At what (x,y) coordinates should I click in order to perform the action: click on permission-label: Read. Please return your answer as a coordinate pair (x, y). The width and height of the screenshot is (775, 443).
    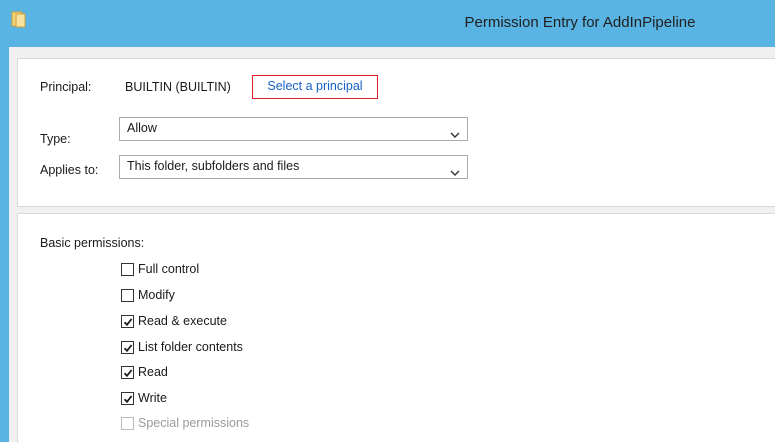
    Looking at the image, I should click on (153, 372).